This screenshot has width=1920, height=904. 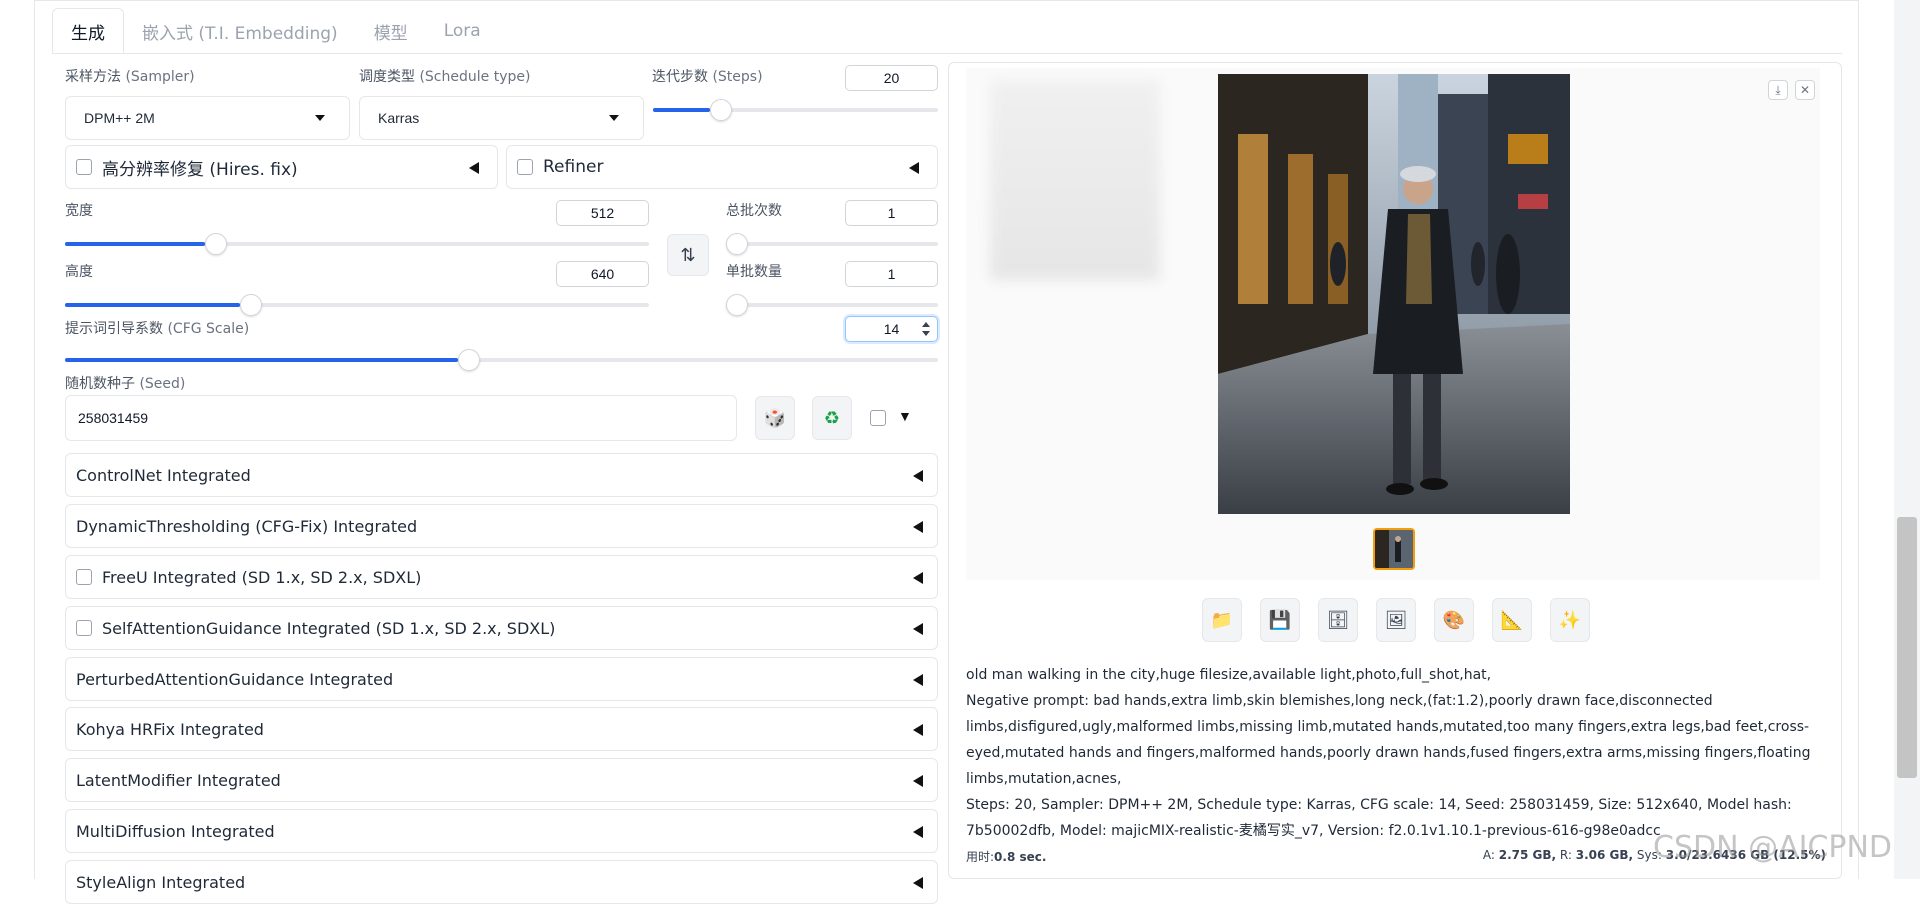 I want to click on batch-count-input: 1, so click(x=891, y=213).